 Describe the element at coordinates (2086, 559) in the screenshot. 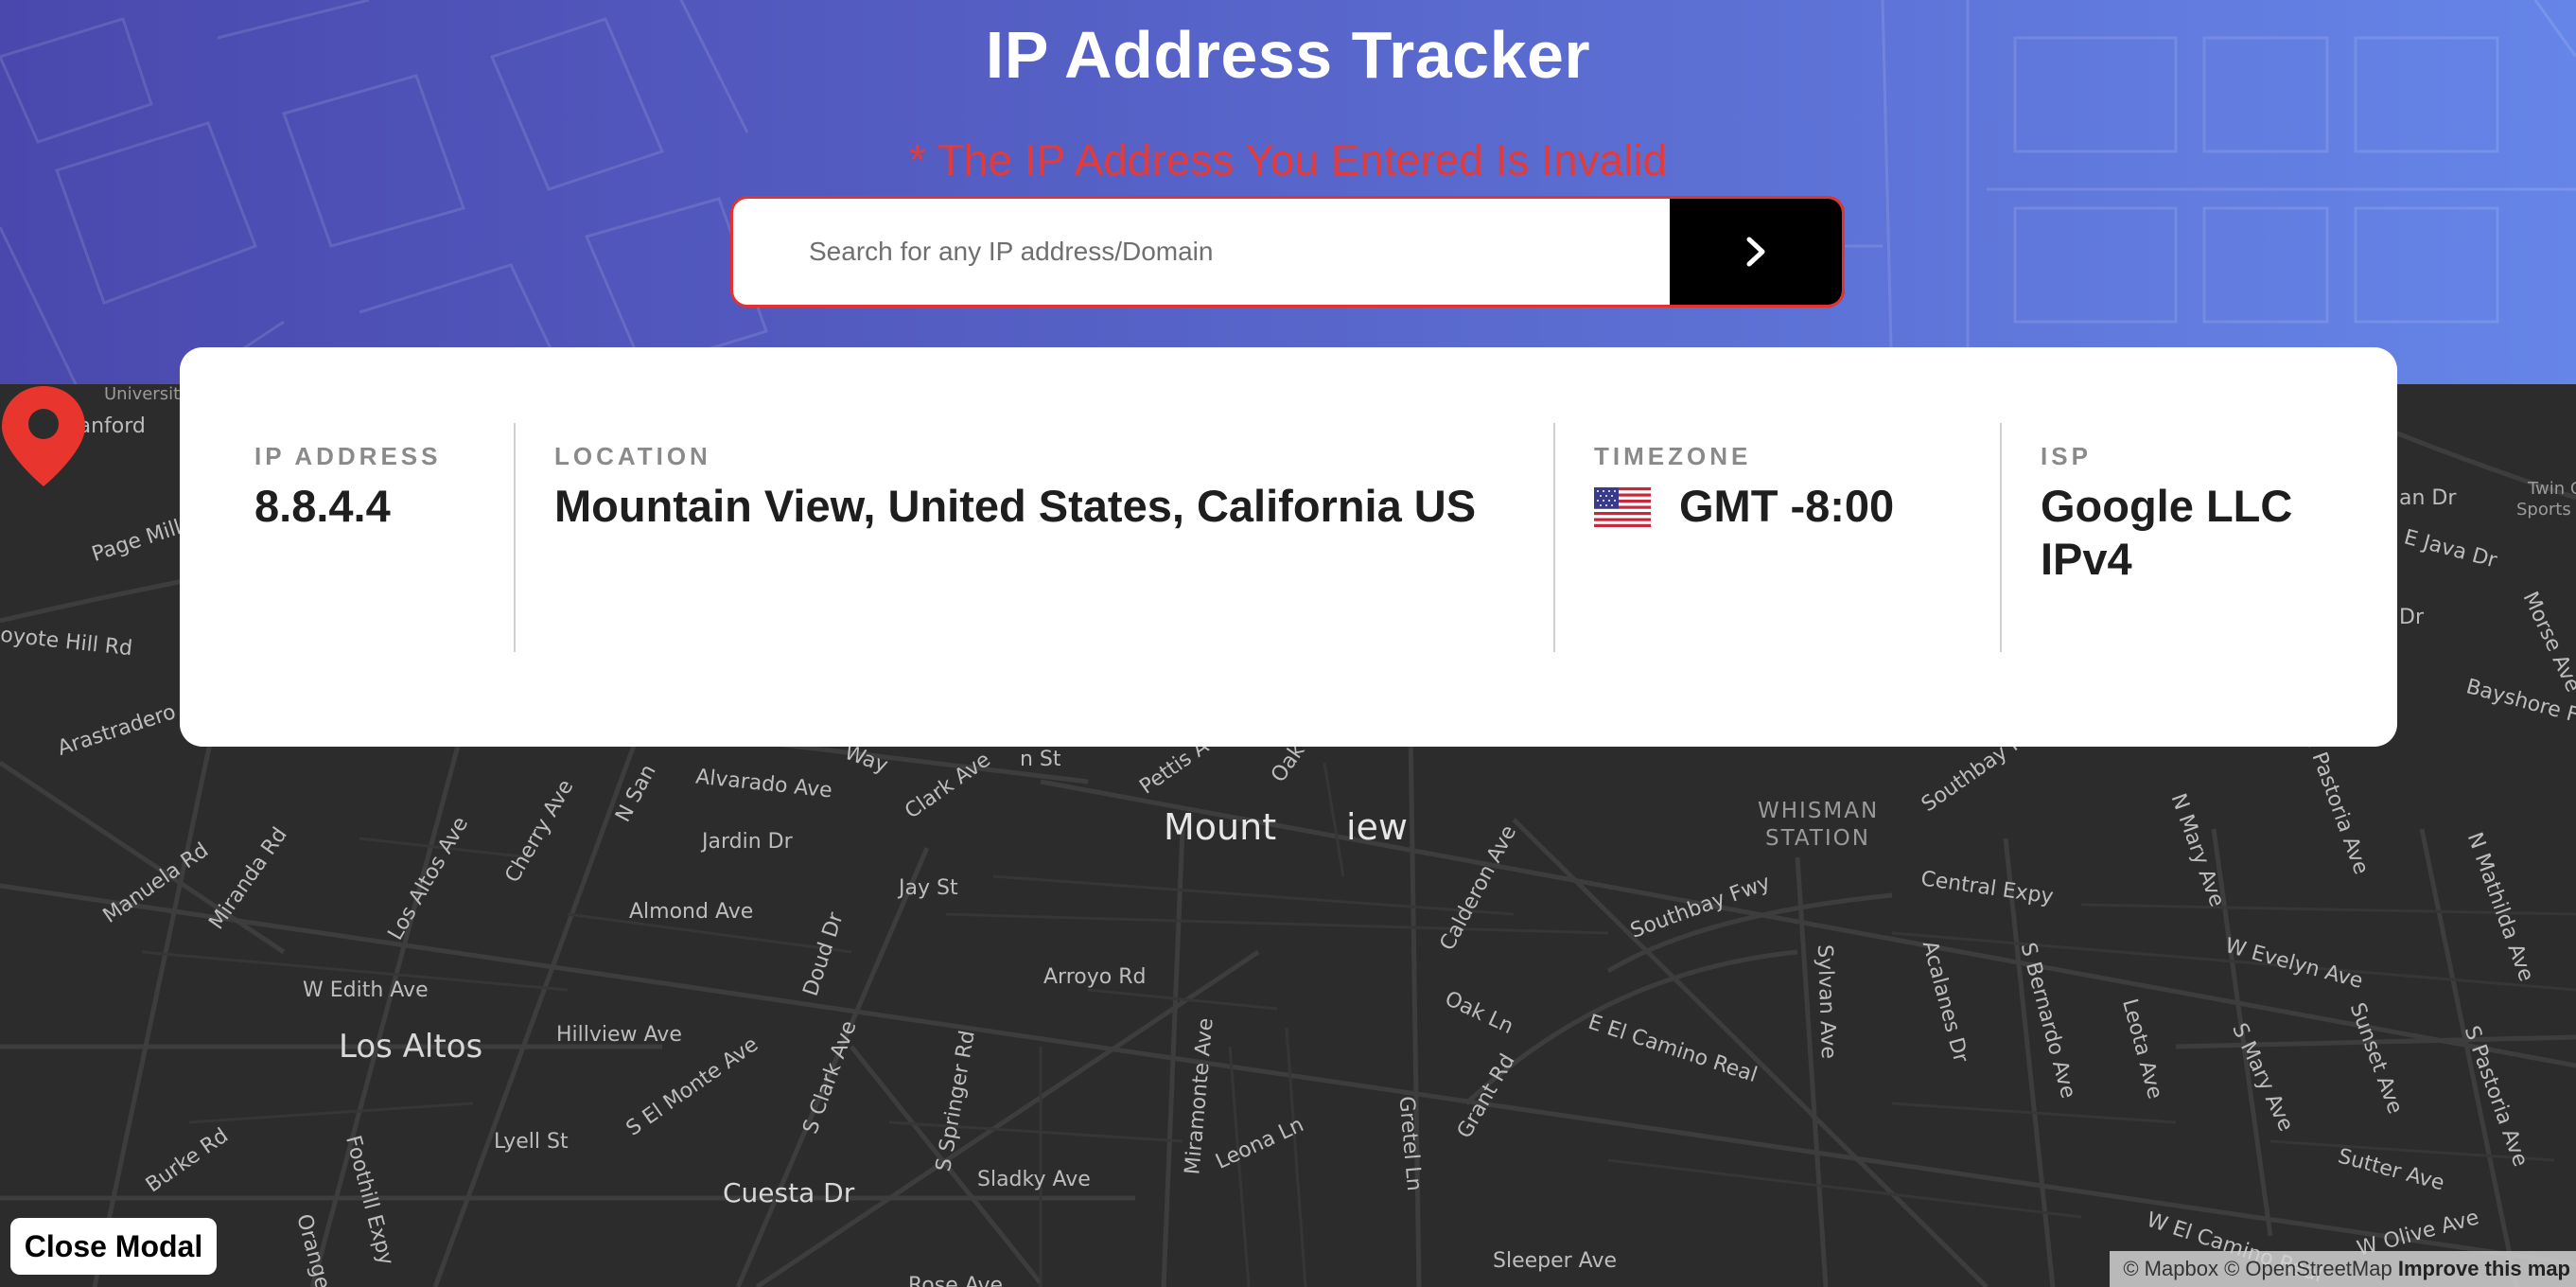

I see `ip-version: IPv4` at that location.